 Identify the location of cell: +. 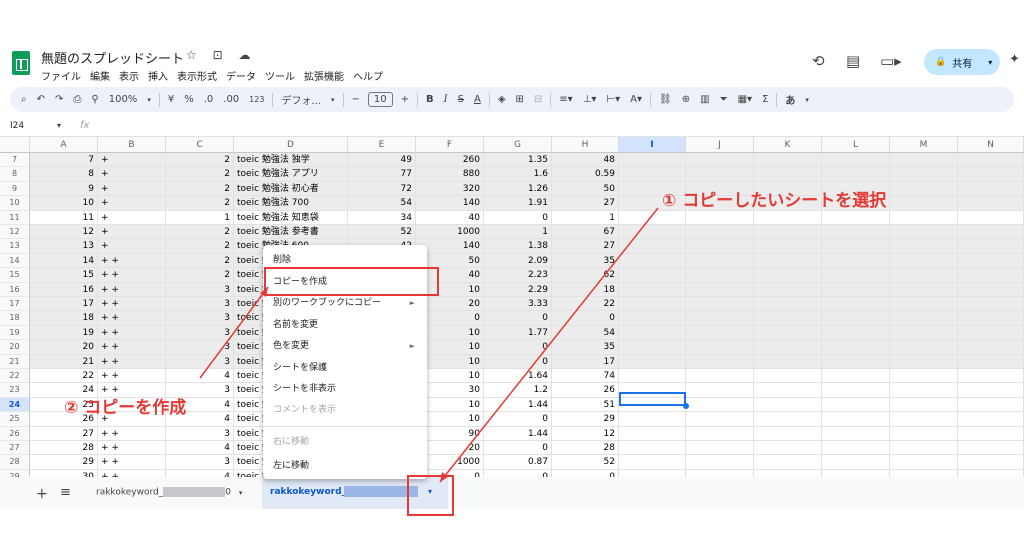
(132, 246).